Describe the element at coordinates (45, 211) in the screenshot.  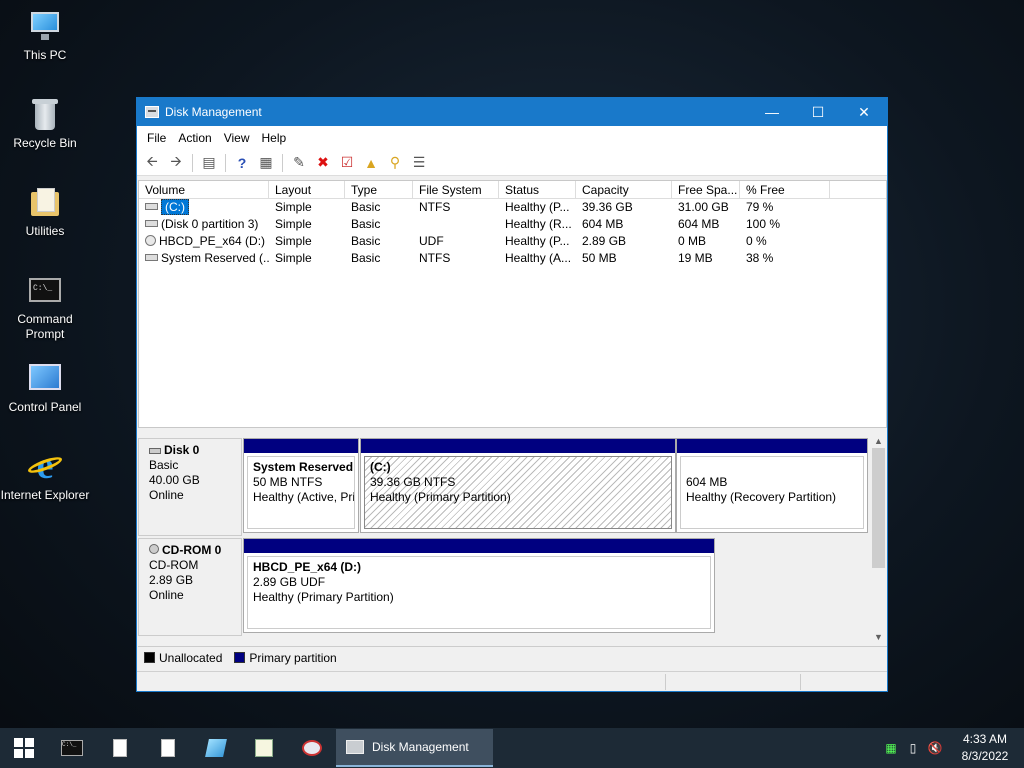
I see `desktop-icon-utilities: Utilities` at that location.